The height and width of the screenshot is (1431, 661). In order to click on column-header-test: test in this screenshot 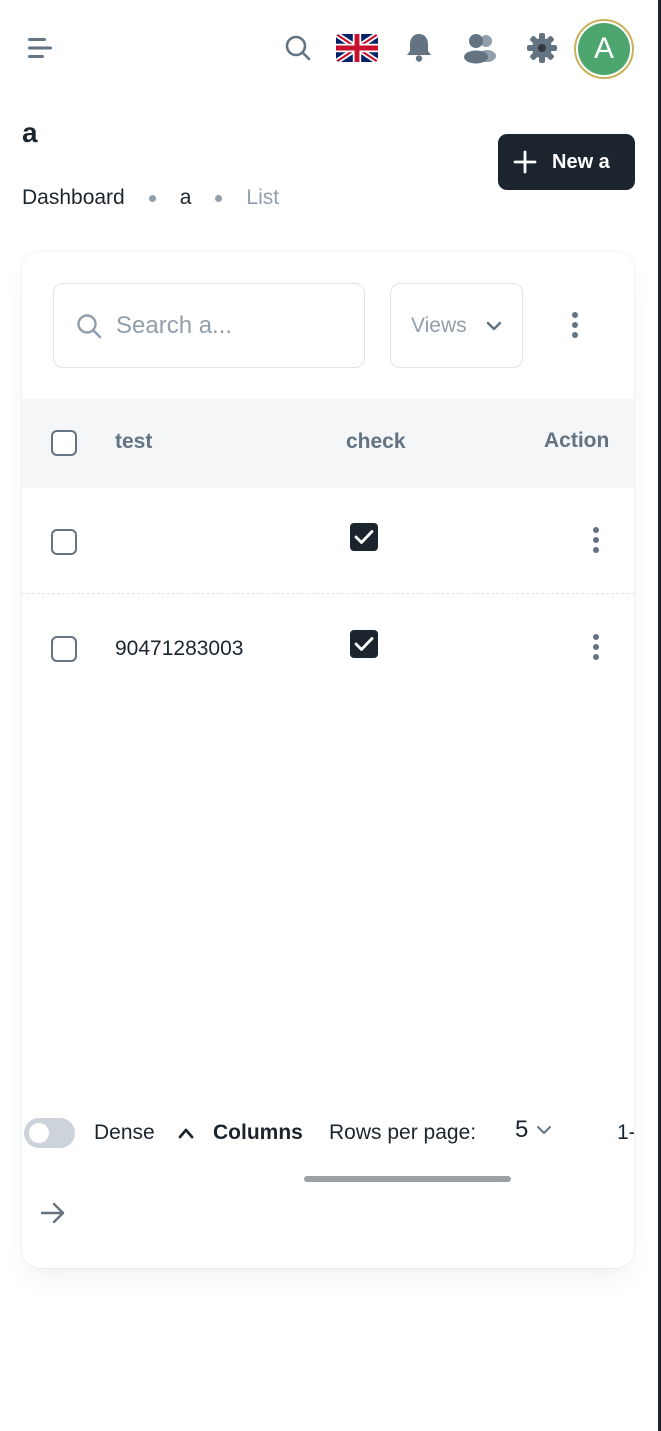, I will do `click(133, 442)`.